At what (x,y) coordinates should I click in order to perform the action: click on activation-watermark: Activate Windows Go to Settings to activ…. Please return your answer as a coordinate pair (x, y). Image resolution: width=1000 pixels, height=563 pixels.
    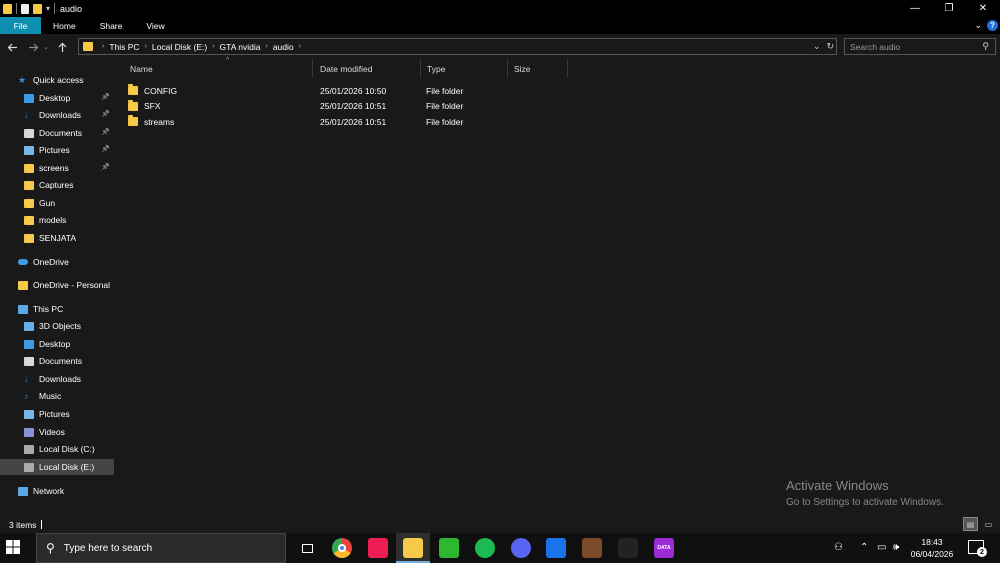
    Looking at the image, I should click on (865, 493).